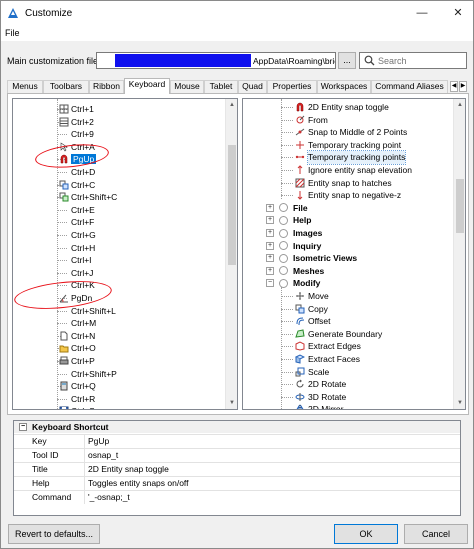 The image size is (474, 549). Describe the element at coordinates (348, 107) in the screenshot. I see `command-item: 2D Entity snap toggle` at that location.